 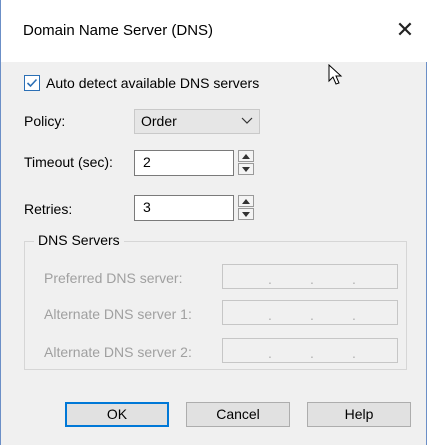 I want to click on auto-detect-checkbox, so click(x=32, y=83).